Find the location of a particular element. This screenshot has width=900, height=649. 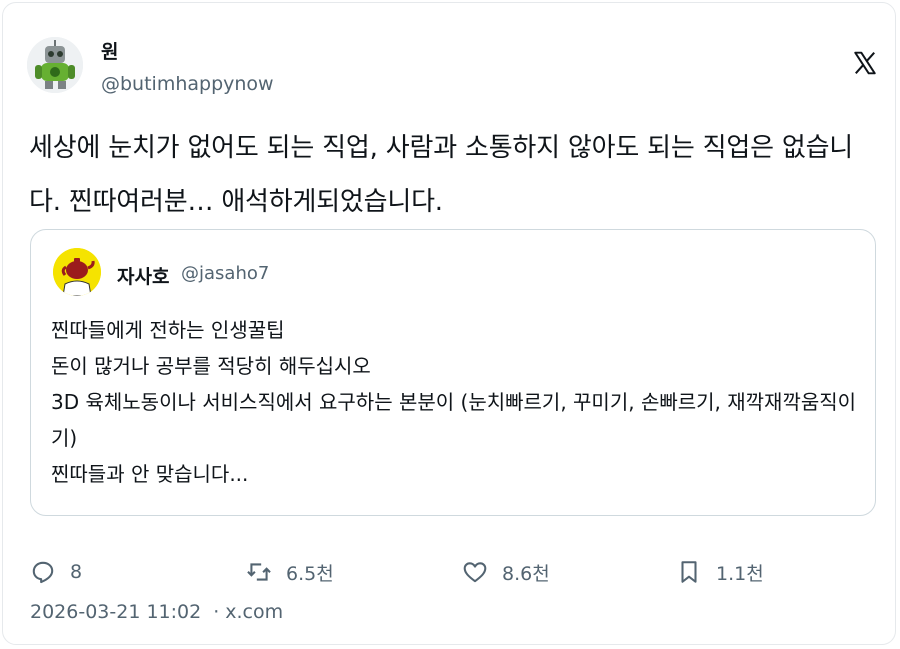

retweet-button: 6.5천 is located at coordinates (290, 572).